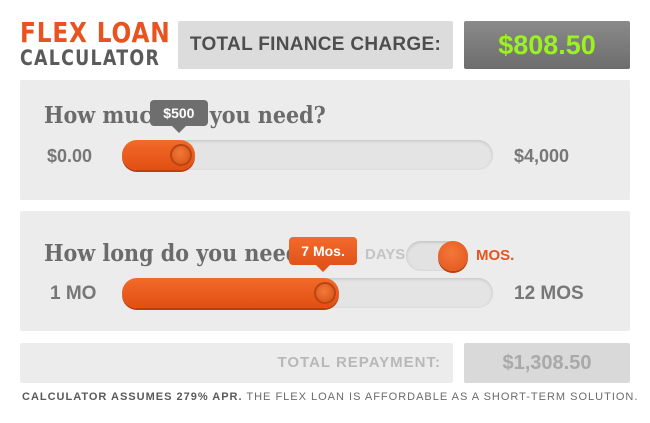 The width and height of the screenshot is (650, 423). What do you see at coordinates (172, 253) in the screenshot?
I see `duration-question: How long do you need` at bounding box center [172, 253].